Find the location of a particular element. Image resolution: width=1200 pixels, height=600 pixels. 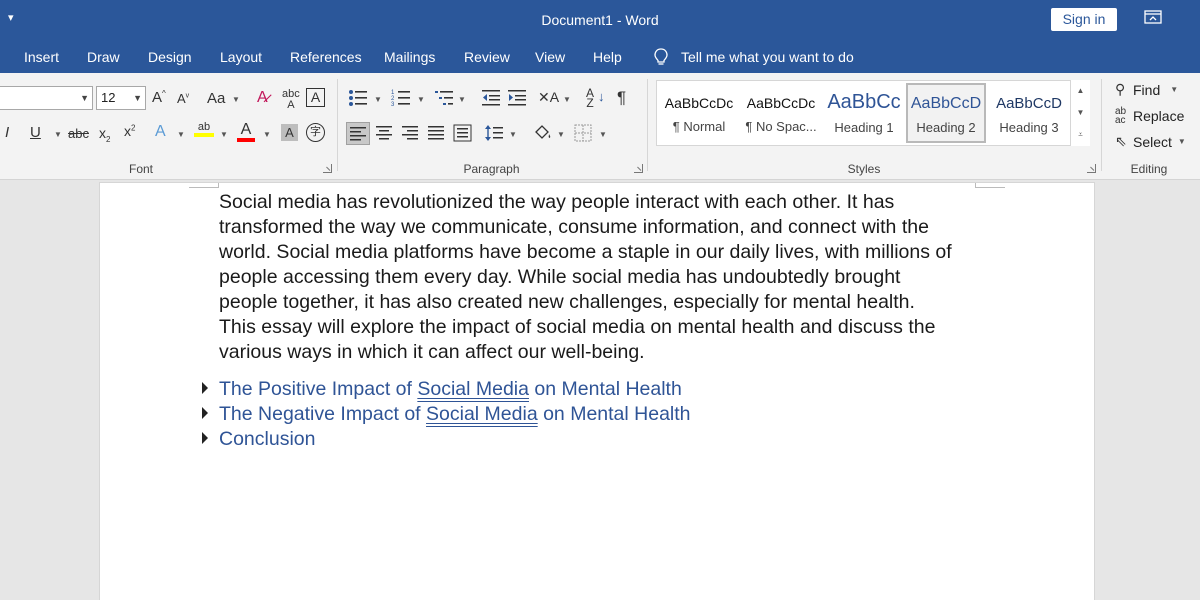

replace-icon: ab ac is located at coordinates (1121, 116).